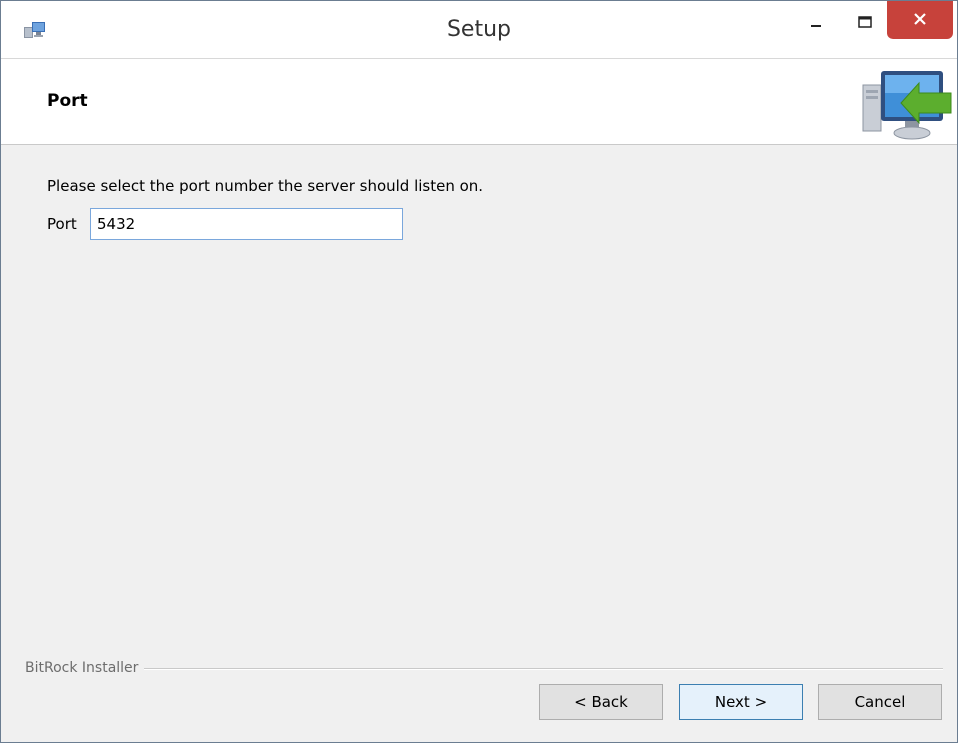 This screenshot has width=960, height=745. What do you see at coordinates (479, 30) in the screenshot?
I see `title-bar: Setup` at bounding box center [479, 30].